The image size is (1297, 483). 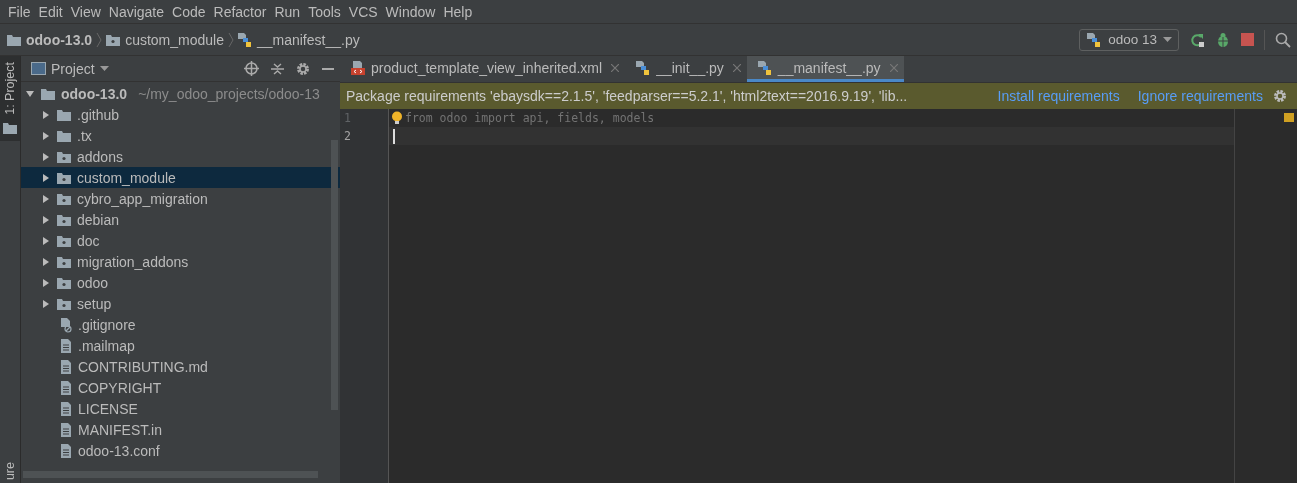 I want to click on tree-item: MANIFEST.in, so click(x=180, y=429).